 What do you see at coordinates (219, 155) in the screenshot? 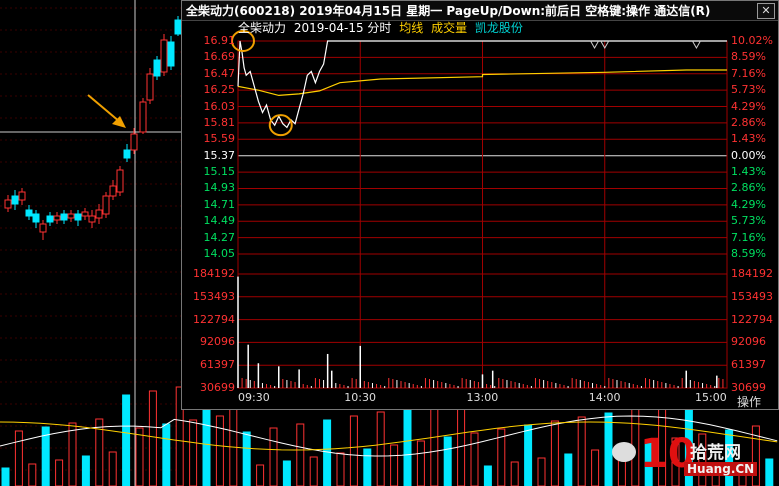
I see `price-tick-label: 15.37` at bounding box center [219, 155].